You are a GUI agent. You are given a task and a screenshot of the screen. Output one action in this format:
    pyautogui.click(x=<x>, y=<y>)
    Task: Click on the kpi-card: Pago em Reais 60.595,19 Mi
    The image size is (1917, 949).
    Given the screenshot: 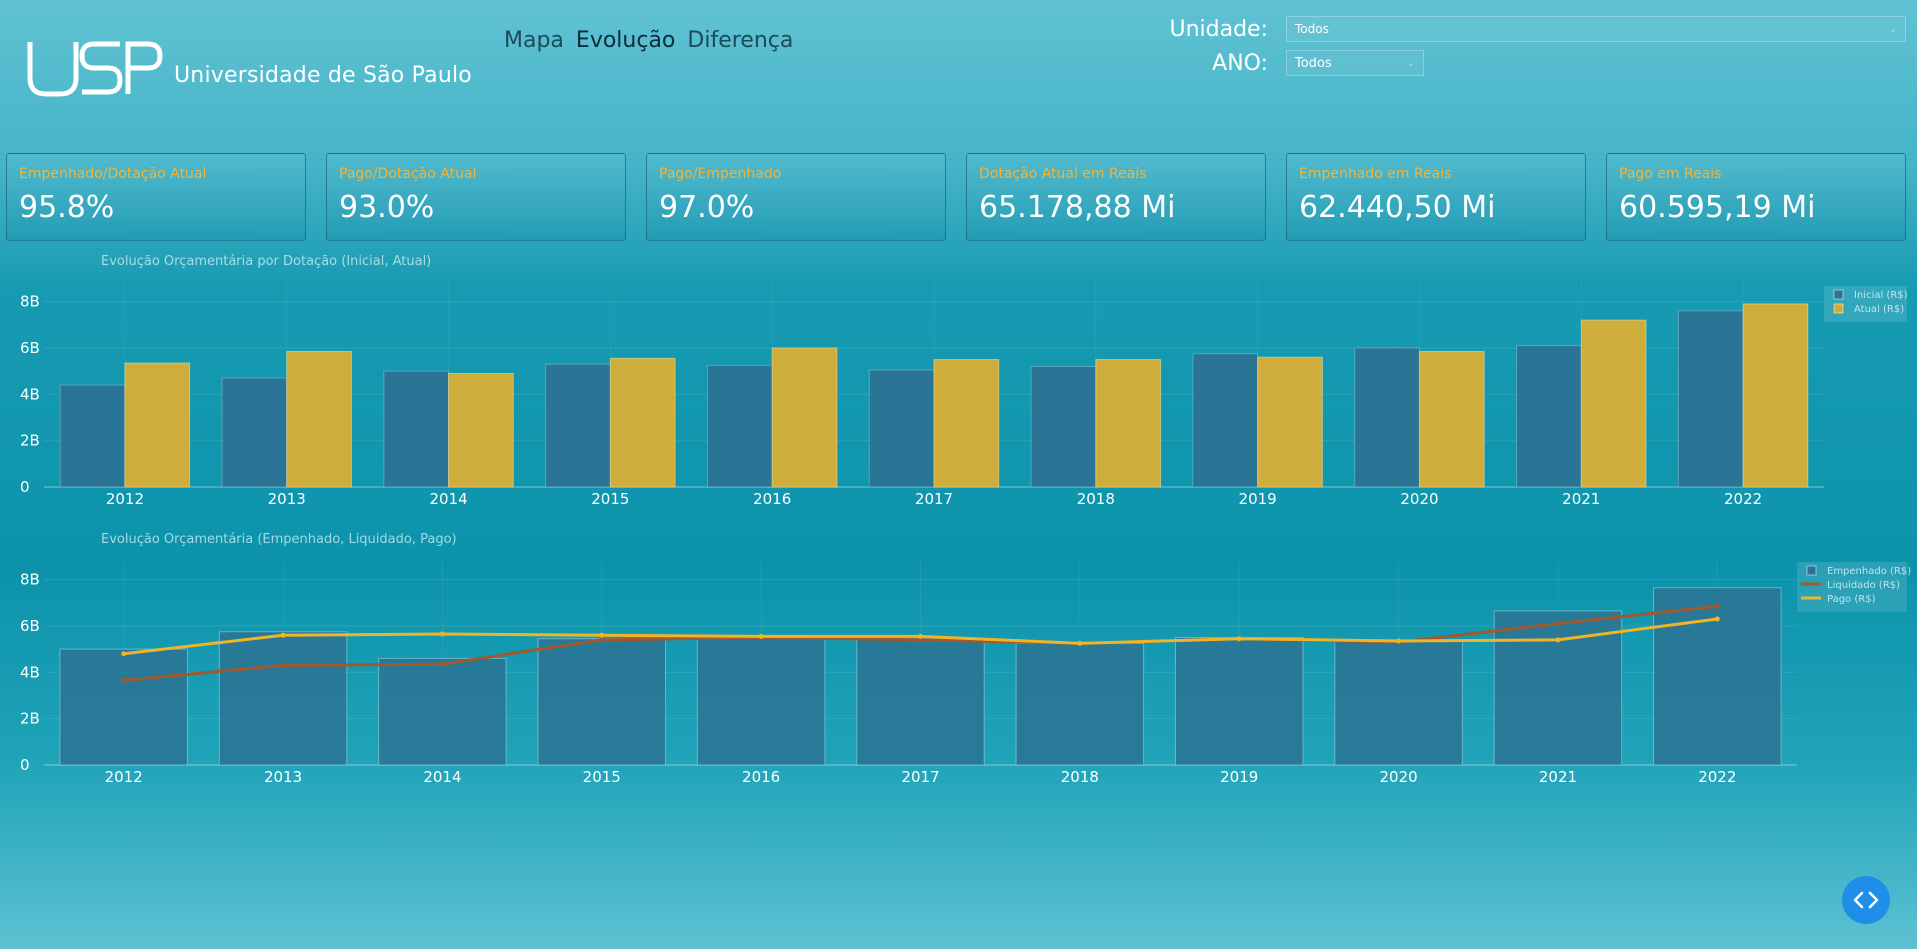 What is the action you would take?
    pyautogui.click(x=1756, y=197)
    